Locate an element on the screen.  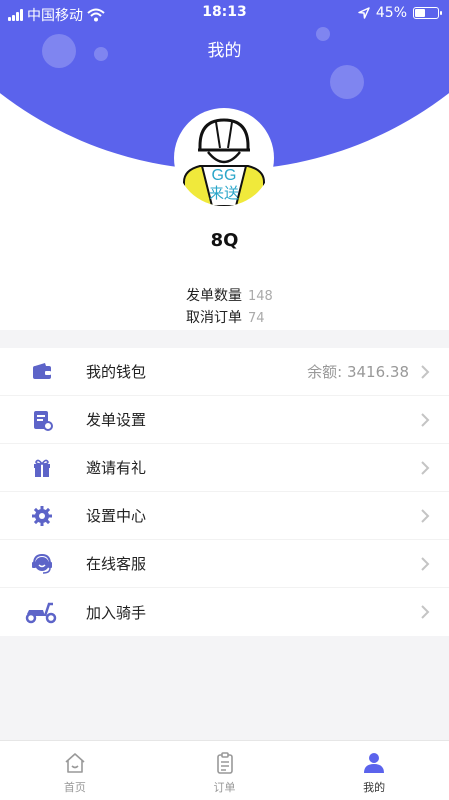
clipboard-icon is located at coordinates (224, 763).